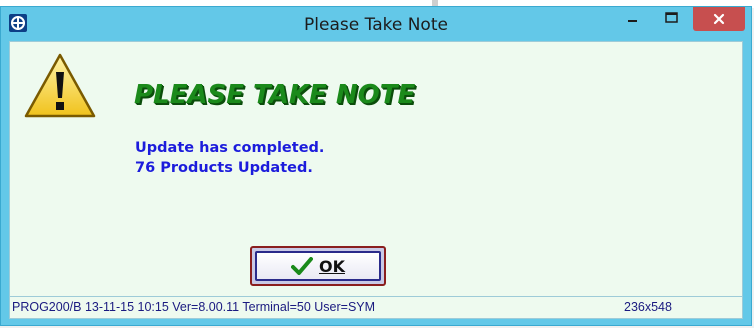 This screenshot has height=328, width=754. I want to click on ok-button: OK, so click(318, 266).